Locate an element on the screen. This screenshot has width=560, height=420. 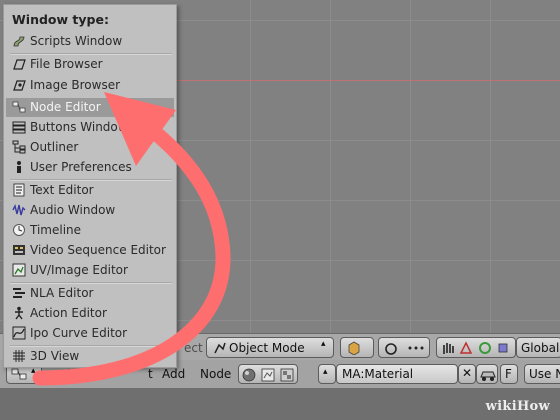
use-nodes-label: Use N is located at coordinates (544, 374).